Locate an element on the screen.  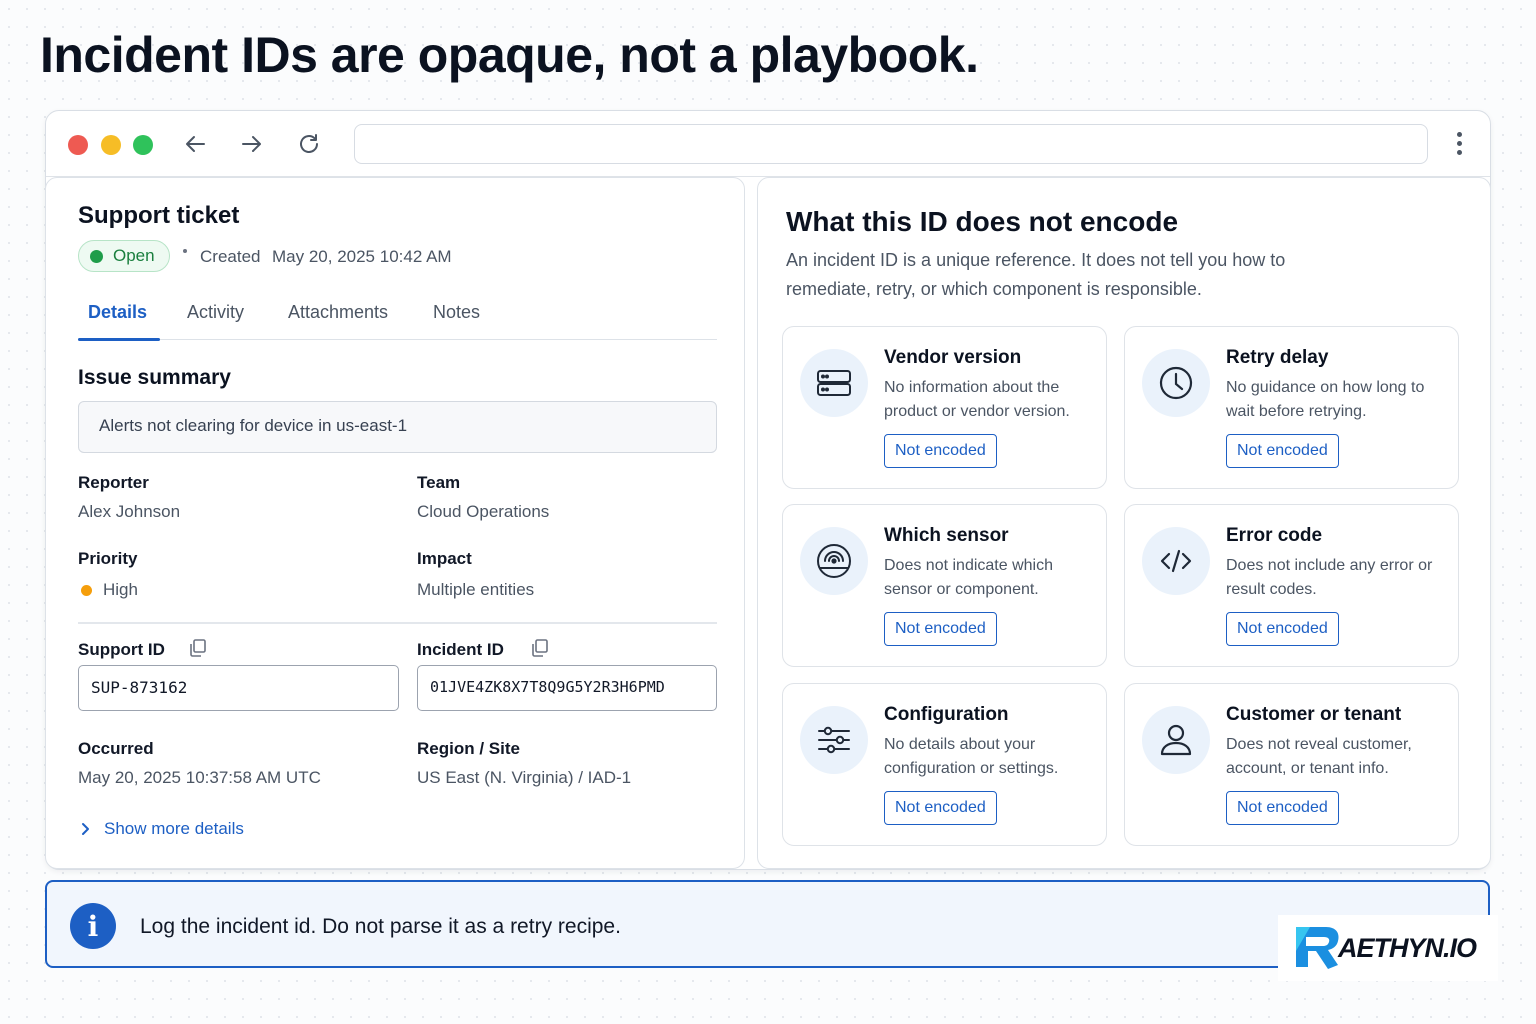
card-title: Retry delay is located at coordinates (1277, 357).